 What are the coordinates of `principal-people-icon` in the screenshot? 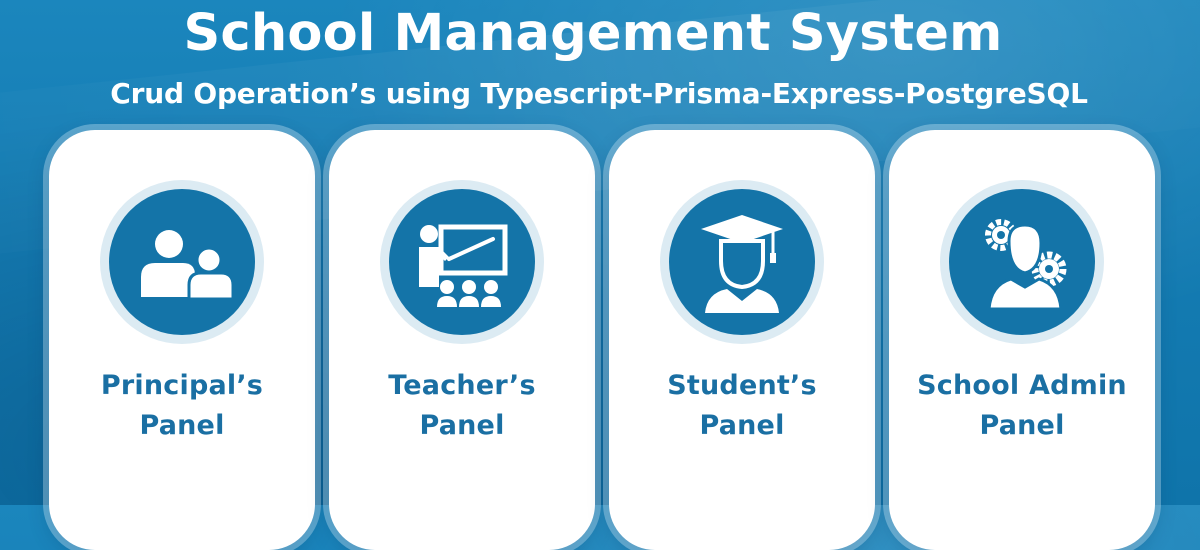 It's located at (182, 262).